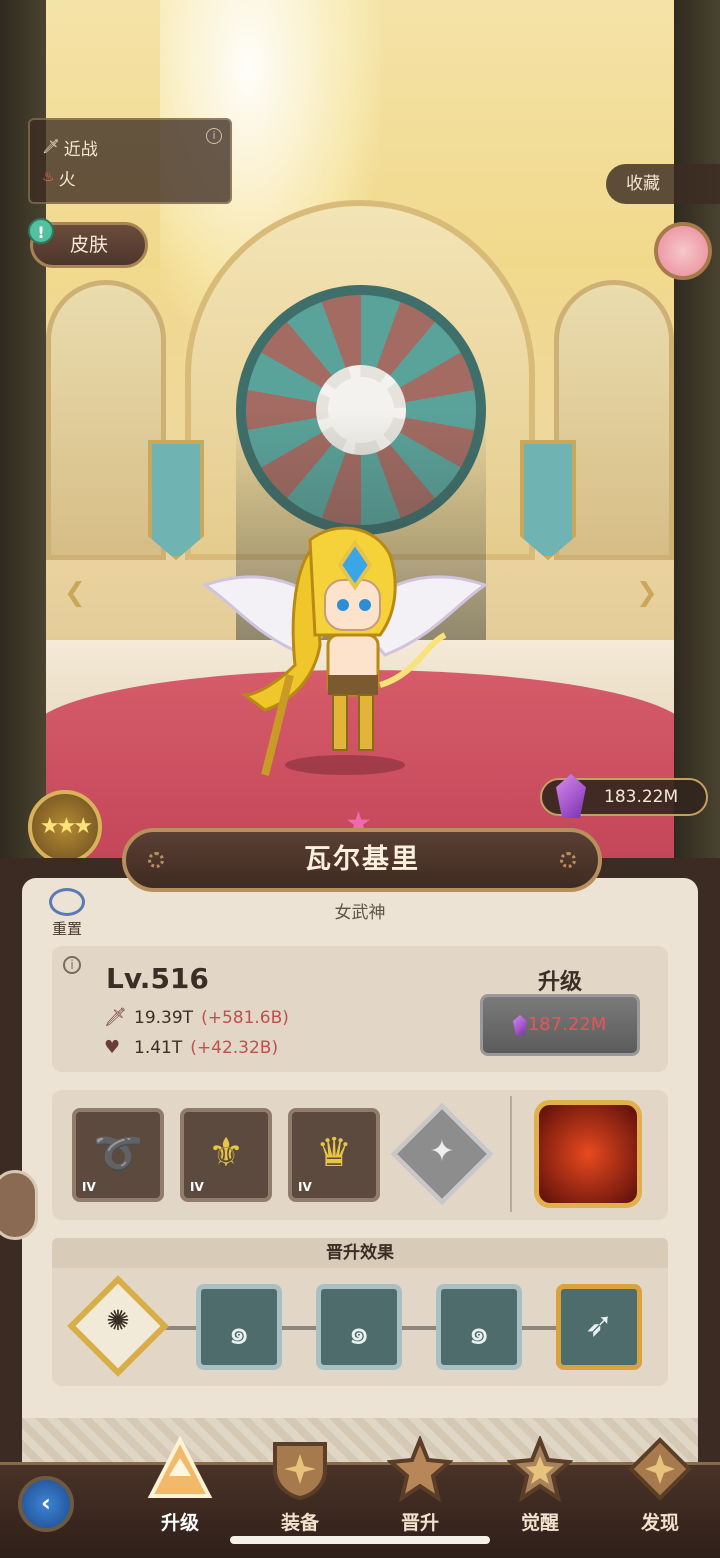  I want to click on heart-stat-icon: ♥, so click(112, 1047).